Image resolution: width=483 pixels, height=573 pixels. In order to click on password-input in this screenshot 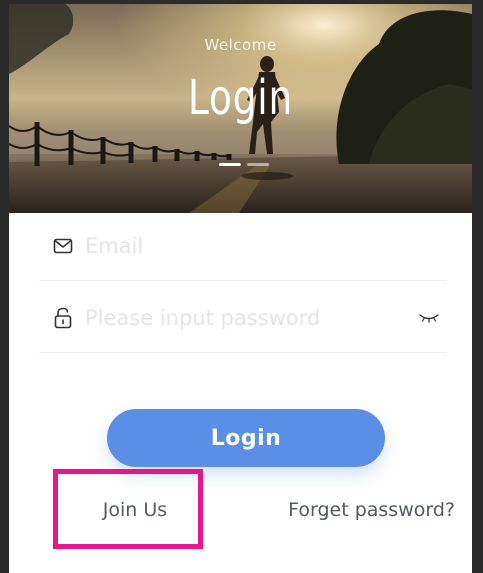, I will do `click(251, 318)`.